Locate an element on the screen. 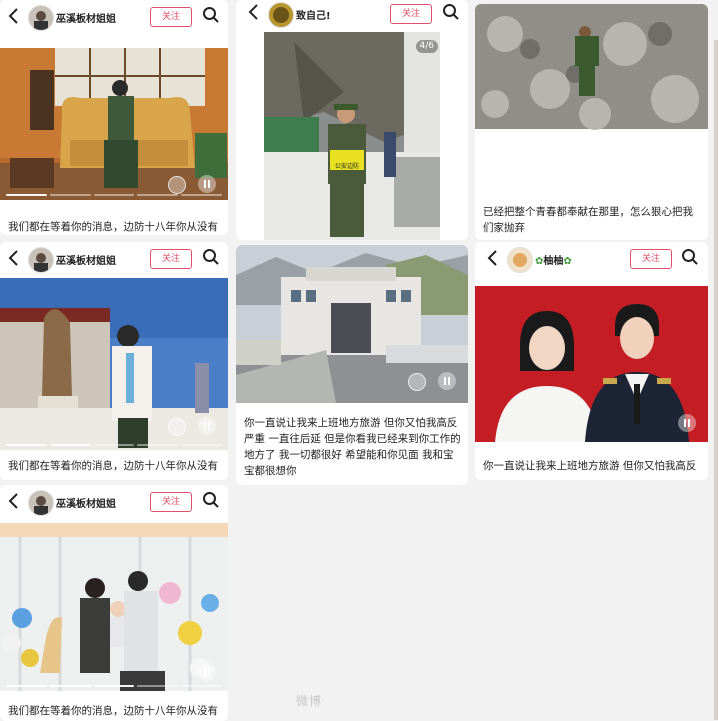 The width and height of the screenshot is (718, 721). post-card-4: 巫溪板材姐姐 关注 我们都在等着你的消息，边防十八年你从没有 is located at coordinates (114, 361).